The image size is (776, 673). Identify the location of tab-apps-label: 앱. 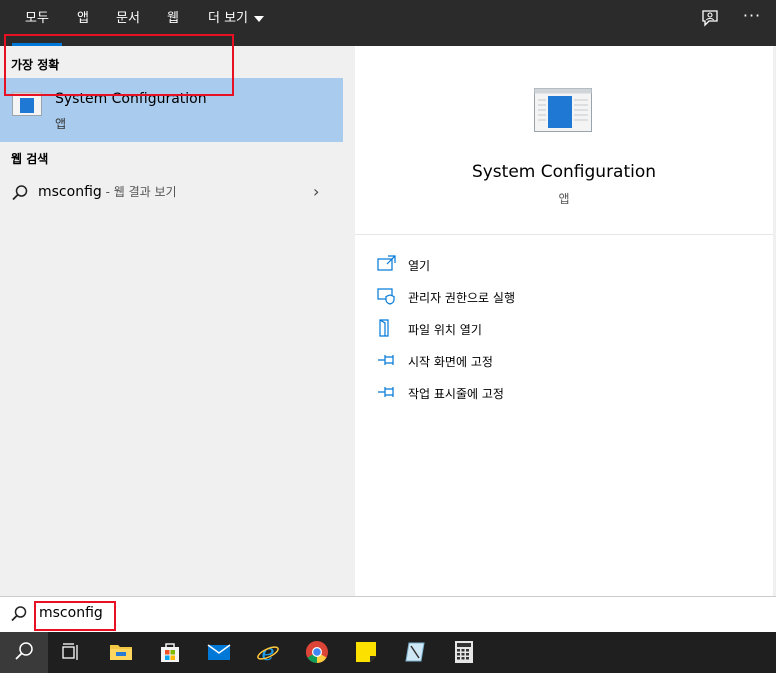
(83, 18).